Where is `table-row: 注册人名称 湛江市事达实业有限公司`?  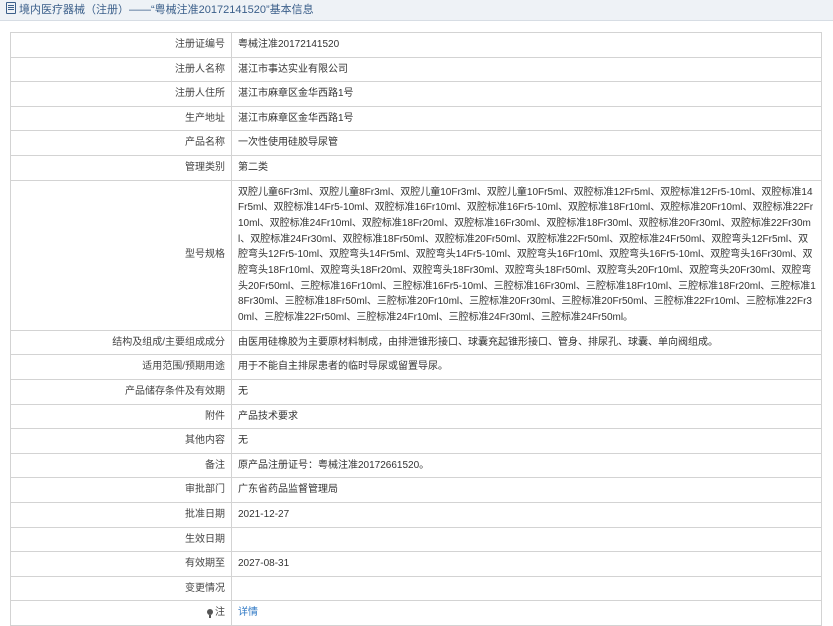
table-row: 注册人名称 湛江市事达实业有限公司 is located at coordinates (416, 69).